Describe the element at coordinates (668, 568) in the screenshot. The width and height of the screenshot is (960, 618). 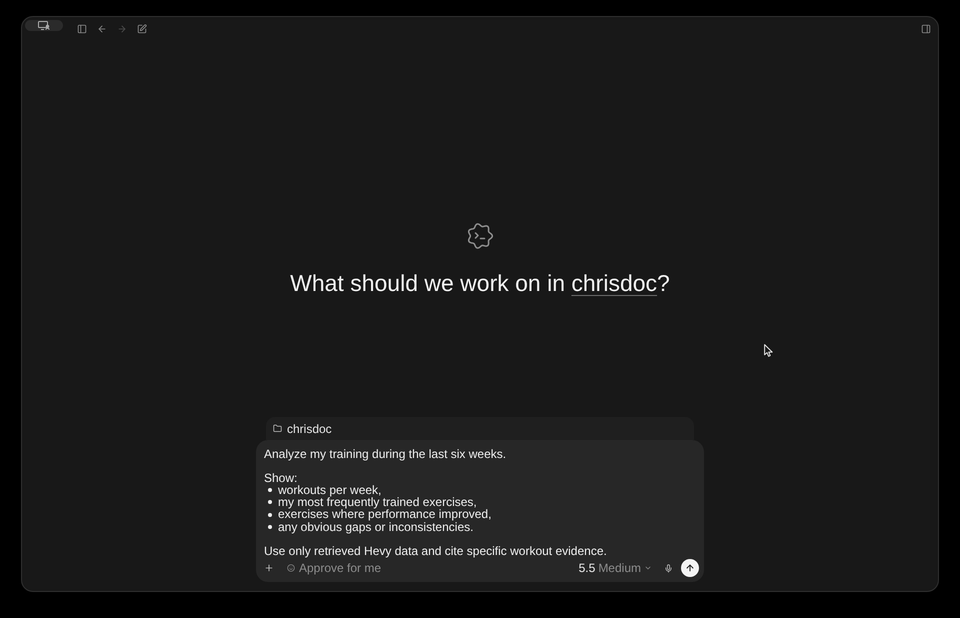
I see `microphone-icon` at that location.